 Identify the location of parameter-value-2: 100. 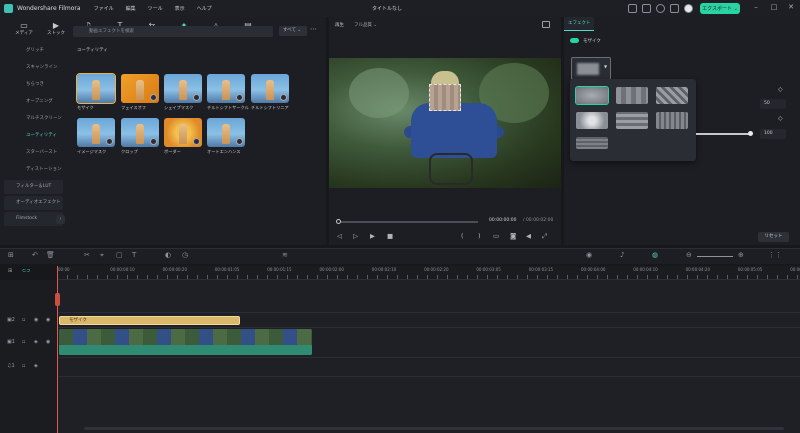
(773, 134).